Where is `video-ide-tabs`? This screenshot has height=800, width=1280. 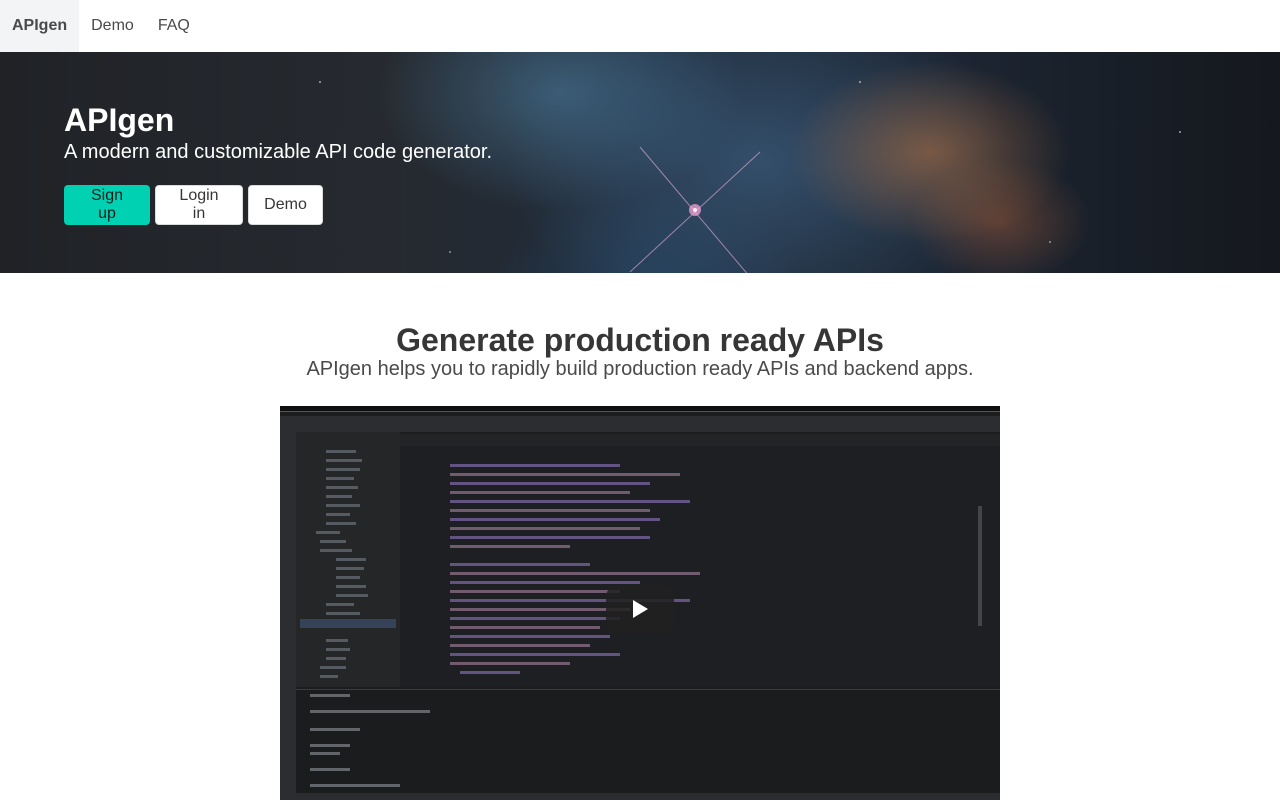
video-ide-tabs is located at coordinates (700, 440).